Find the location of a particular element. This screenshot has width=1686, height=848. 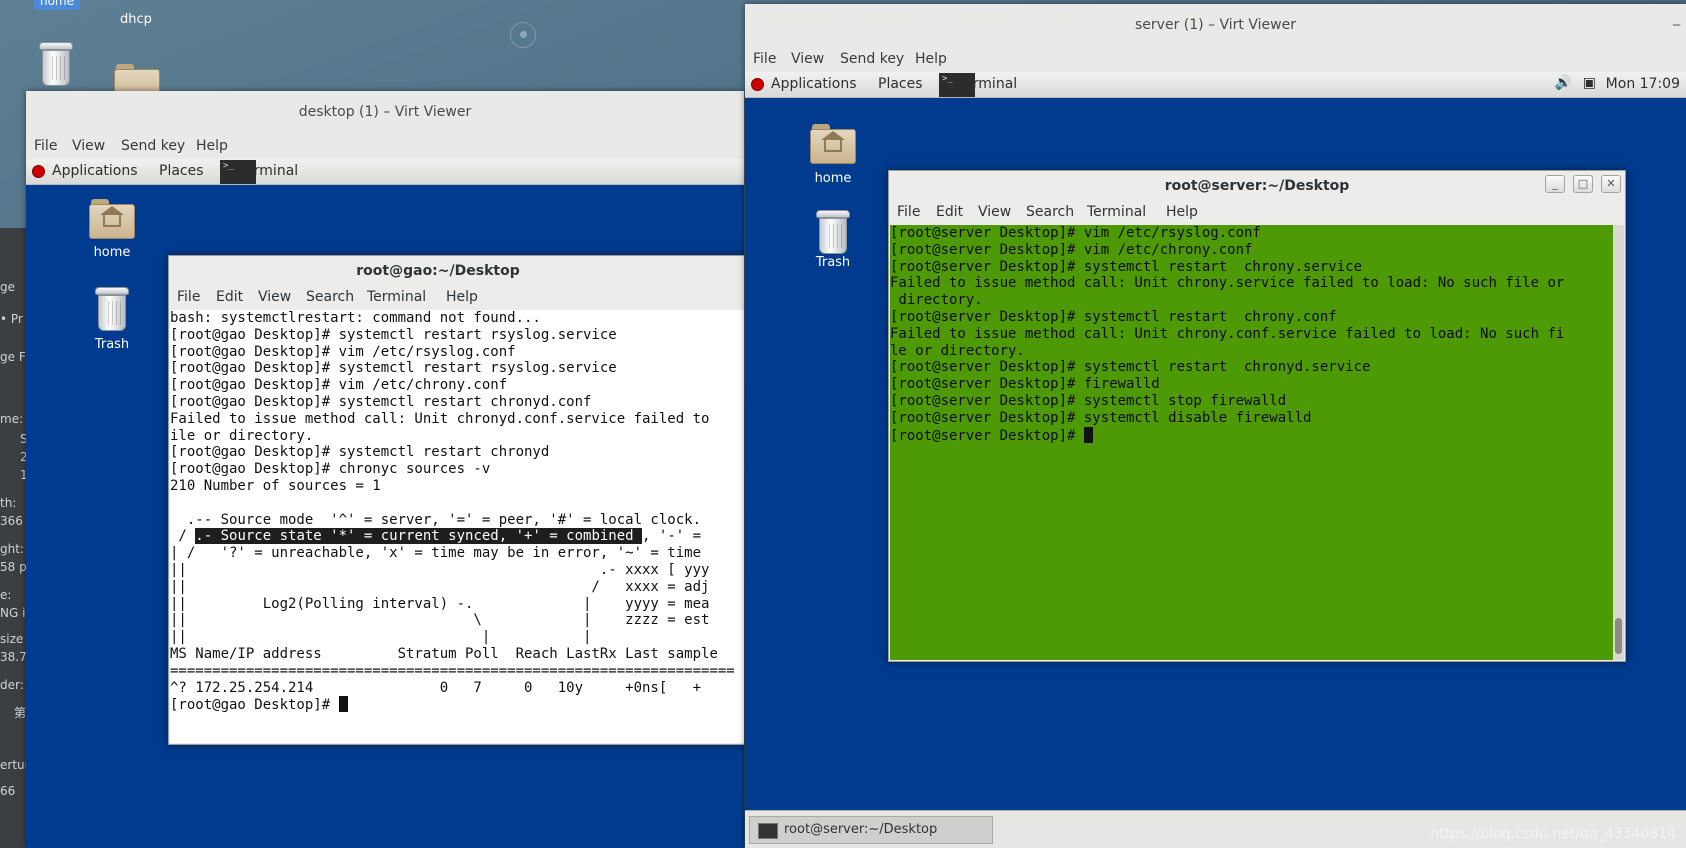

clock: Mon 17:09 is located at coordinates (1643, 84).